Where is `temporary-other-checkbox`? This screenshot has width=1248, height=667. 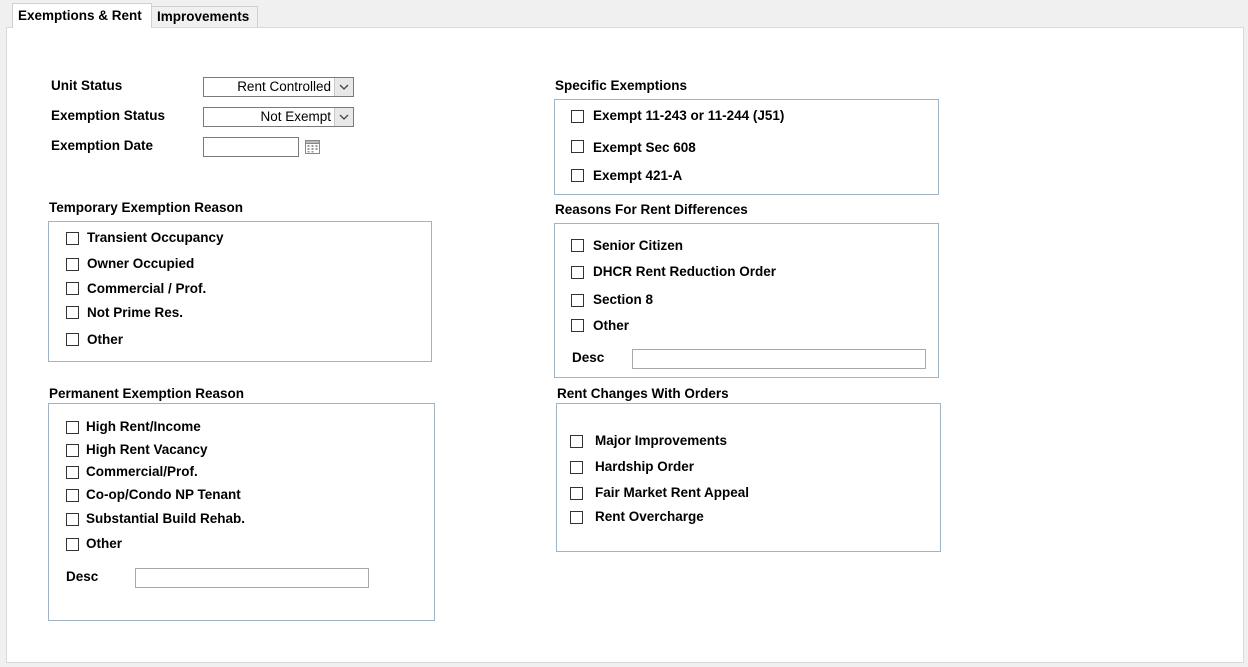 temporary-other-checkbox is located at coordinates (72, 339).